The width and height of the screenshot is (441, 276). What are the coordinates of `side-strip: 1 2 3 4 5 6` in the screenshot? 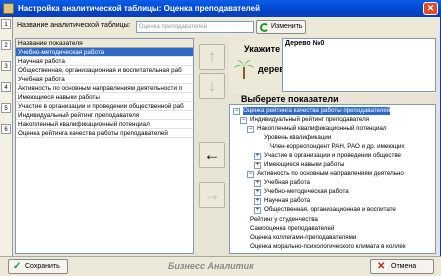 It's located at (6, 136).